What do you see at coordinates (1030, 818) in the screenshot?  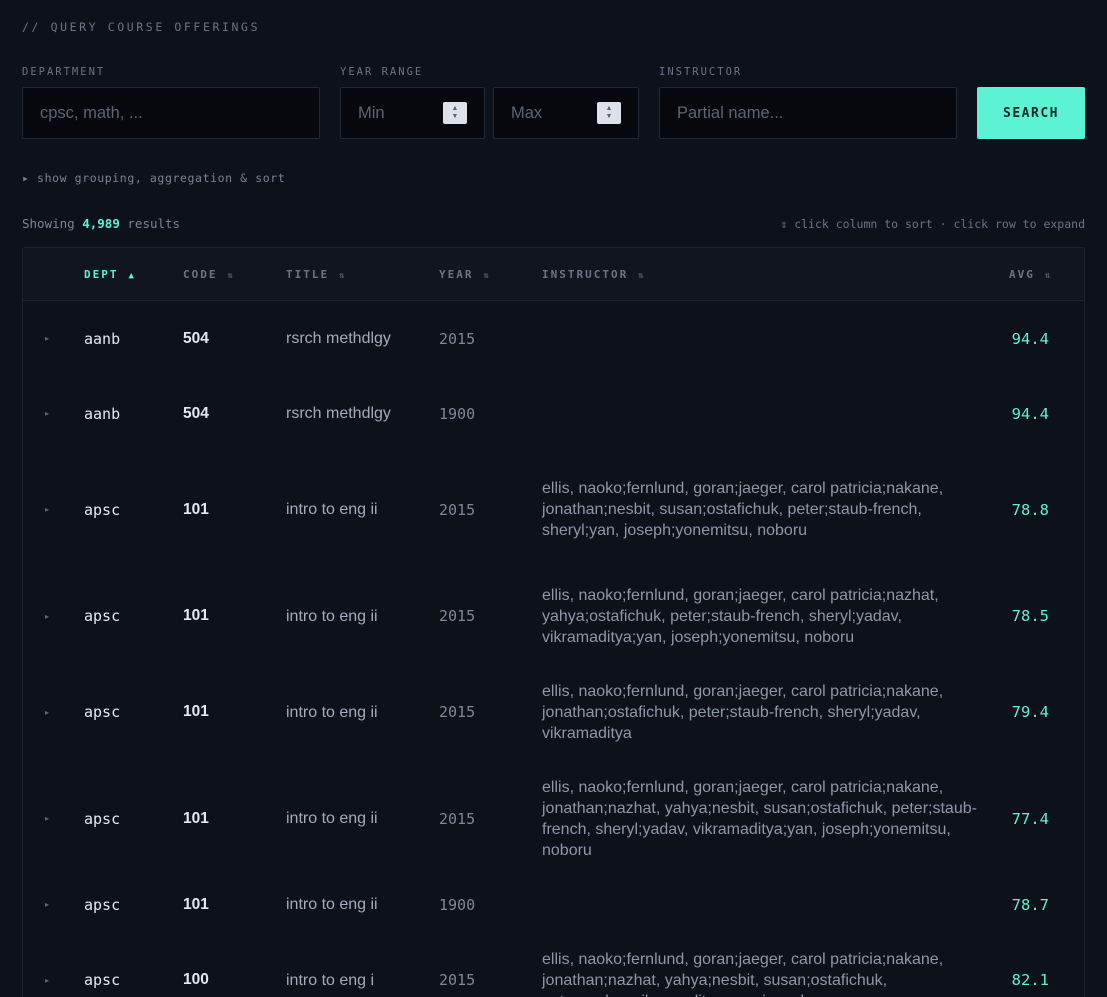 I see `cell-avg: 77.4` at bounding box center [1030, 818].